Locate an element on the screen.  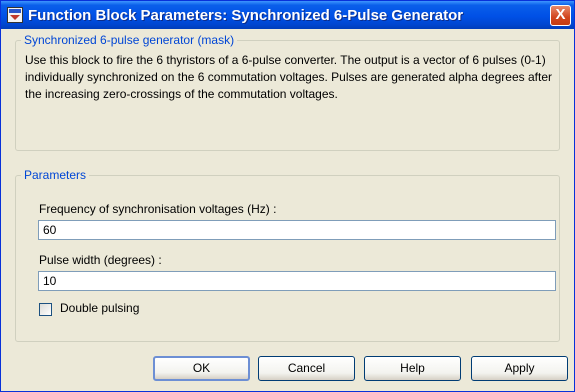
double-pulsing-checkbox is located at coordinates (45, 309).